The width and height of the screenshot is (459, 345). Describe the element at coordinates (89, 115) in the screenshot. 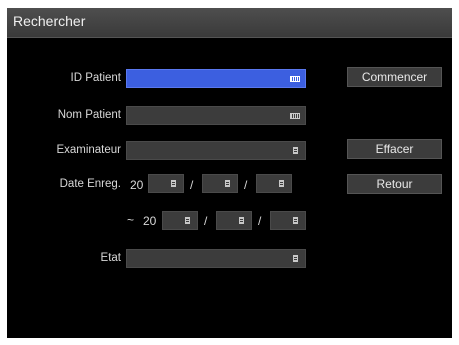

I see `nom-patient-label: Nom Patient` at that location.